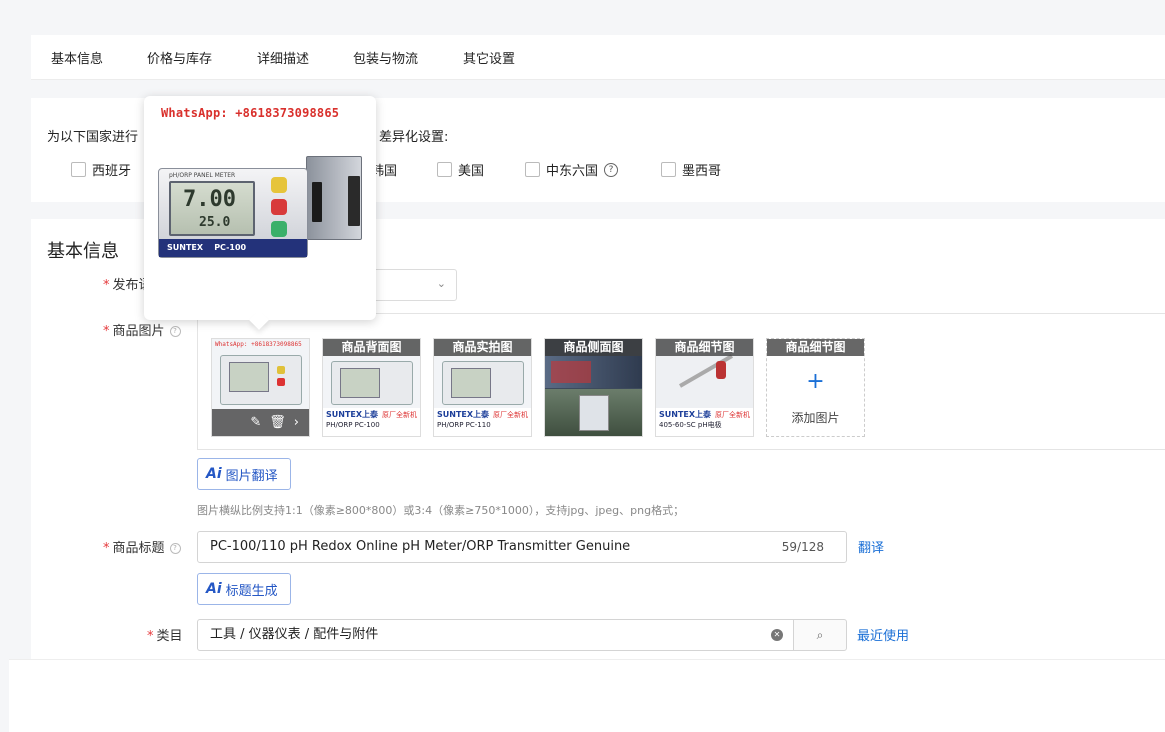 The width and height of the screenshot is (1165, 732). I want to click on product-title-label: * 商品标题?, so click(142, 546).